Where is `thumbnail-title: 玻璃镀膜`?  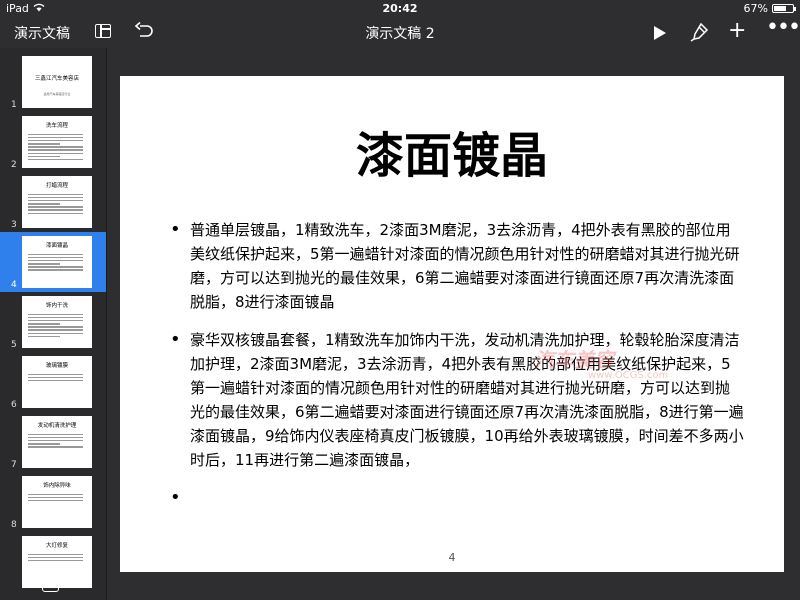
thumbnail-title: 玻璃镀膜 is located at coordinates (56, 366).